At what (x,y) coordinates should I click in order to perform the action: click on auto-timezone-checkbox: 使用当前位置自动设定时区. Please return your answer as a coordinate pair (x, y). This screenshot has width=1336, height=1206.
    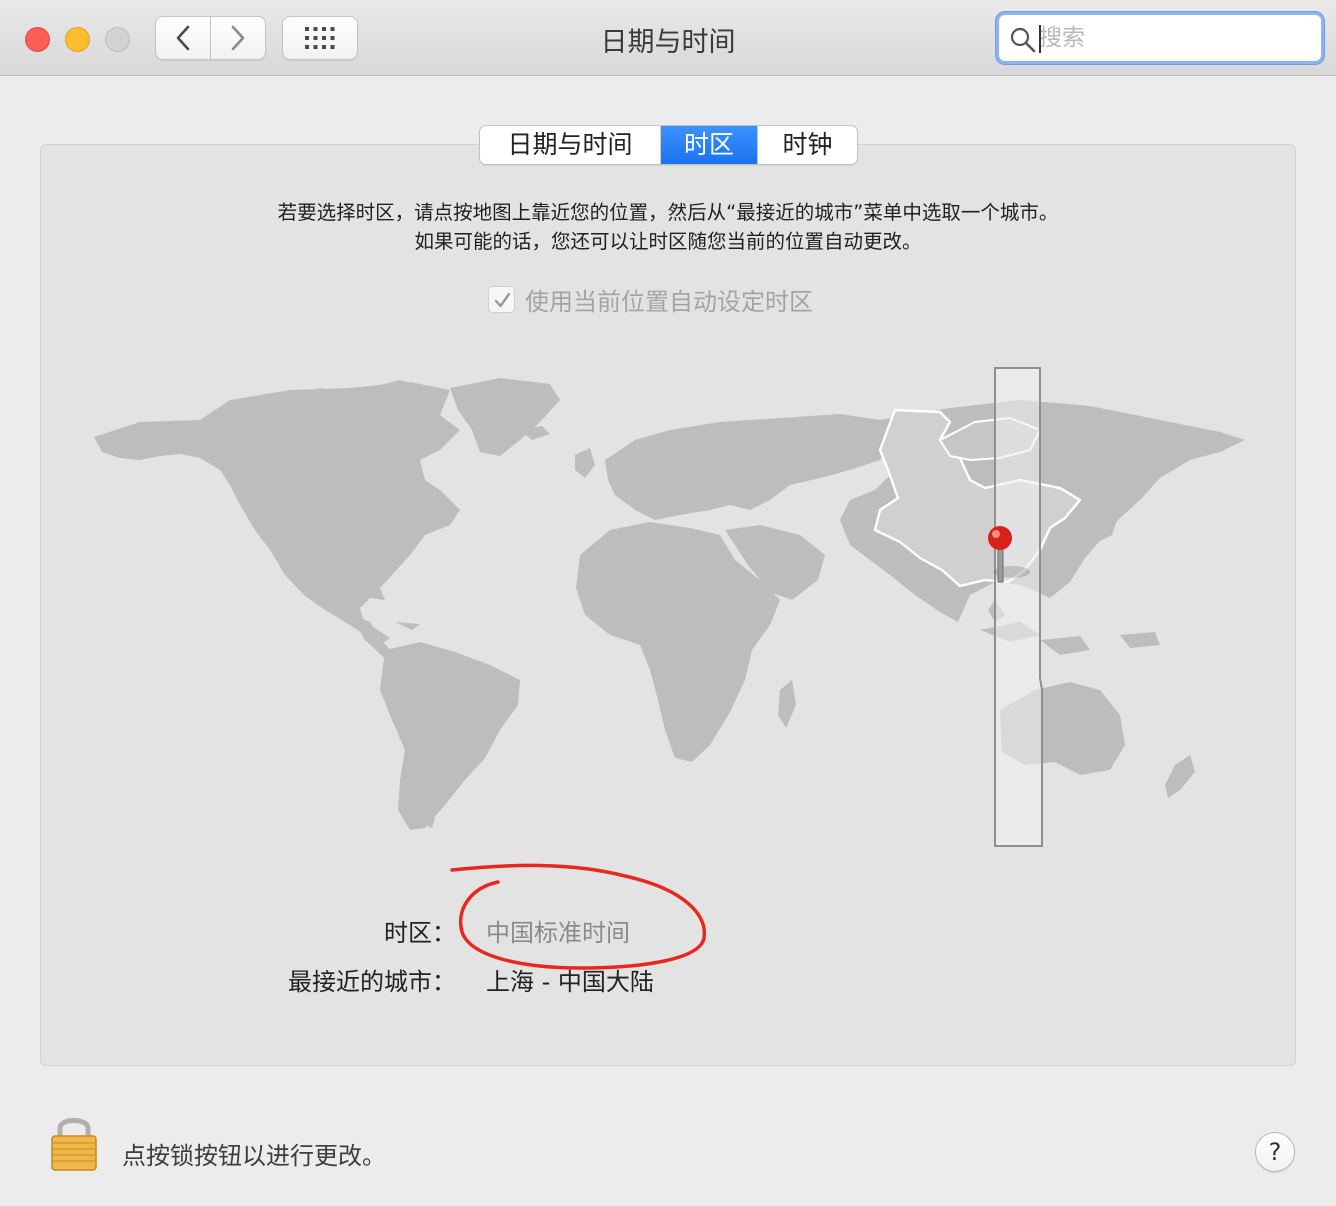
    Looking at the image, I should click on (650, 299).